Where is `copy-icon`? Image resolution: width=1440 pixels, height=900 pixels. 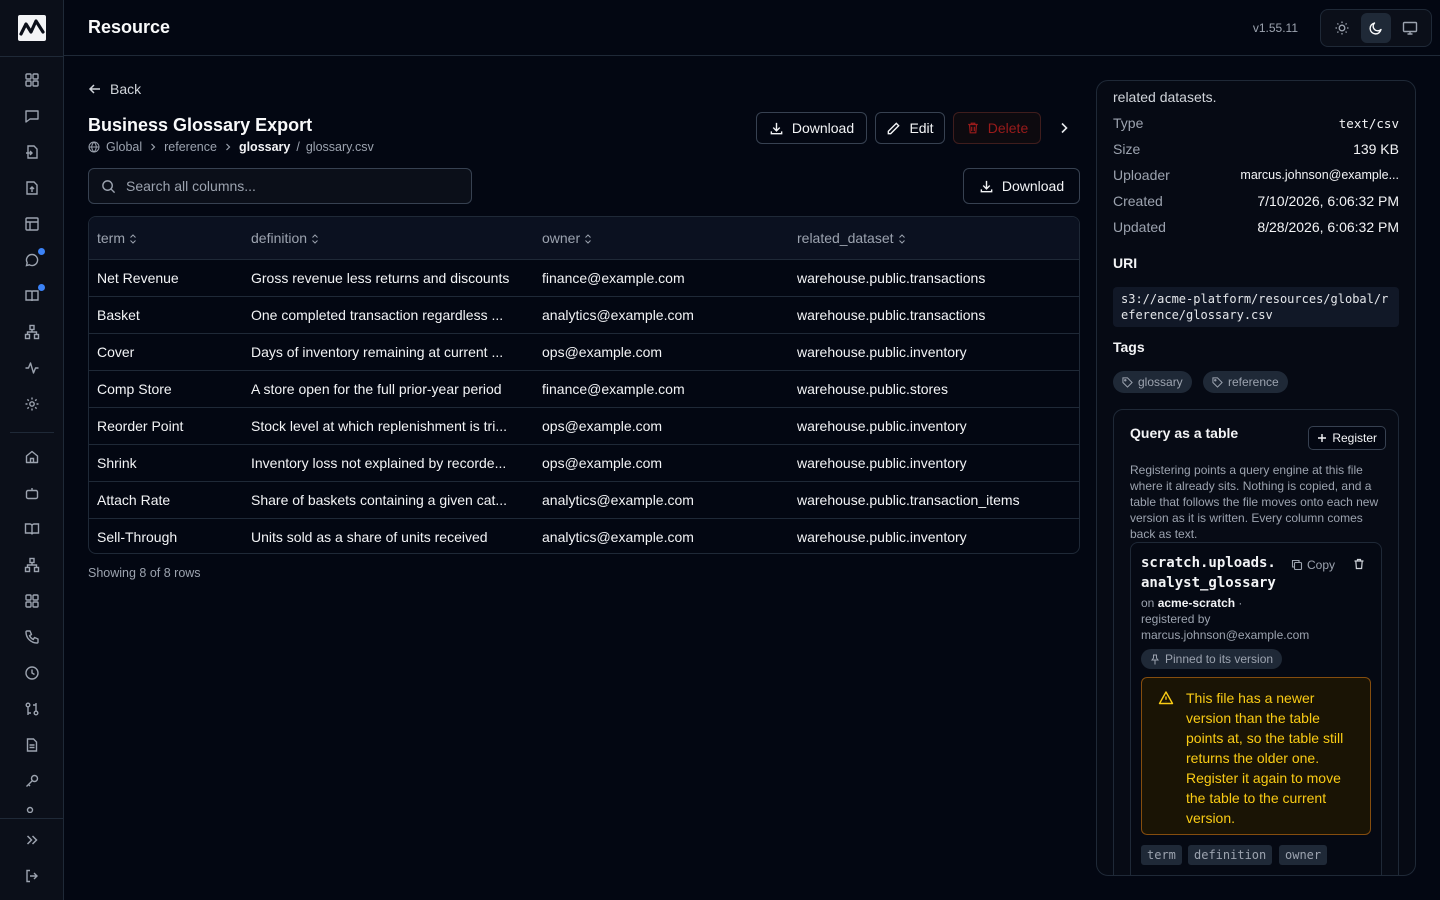
copy-icon is located at coordinates (1297, 565).